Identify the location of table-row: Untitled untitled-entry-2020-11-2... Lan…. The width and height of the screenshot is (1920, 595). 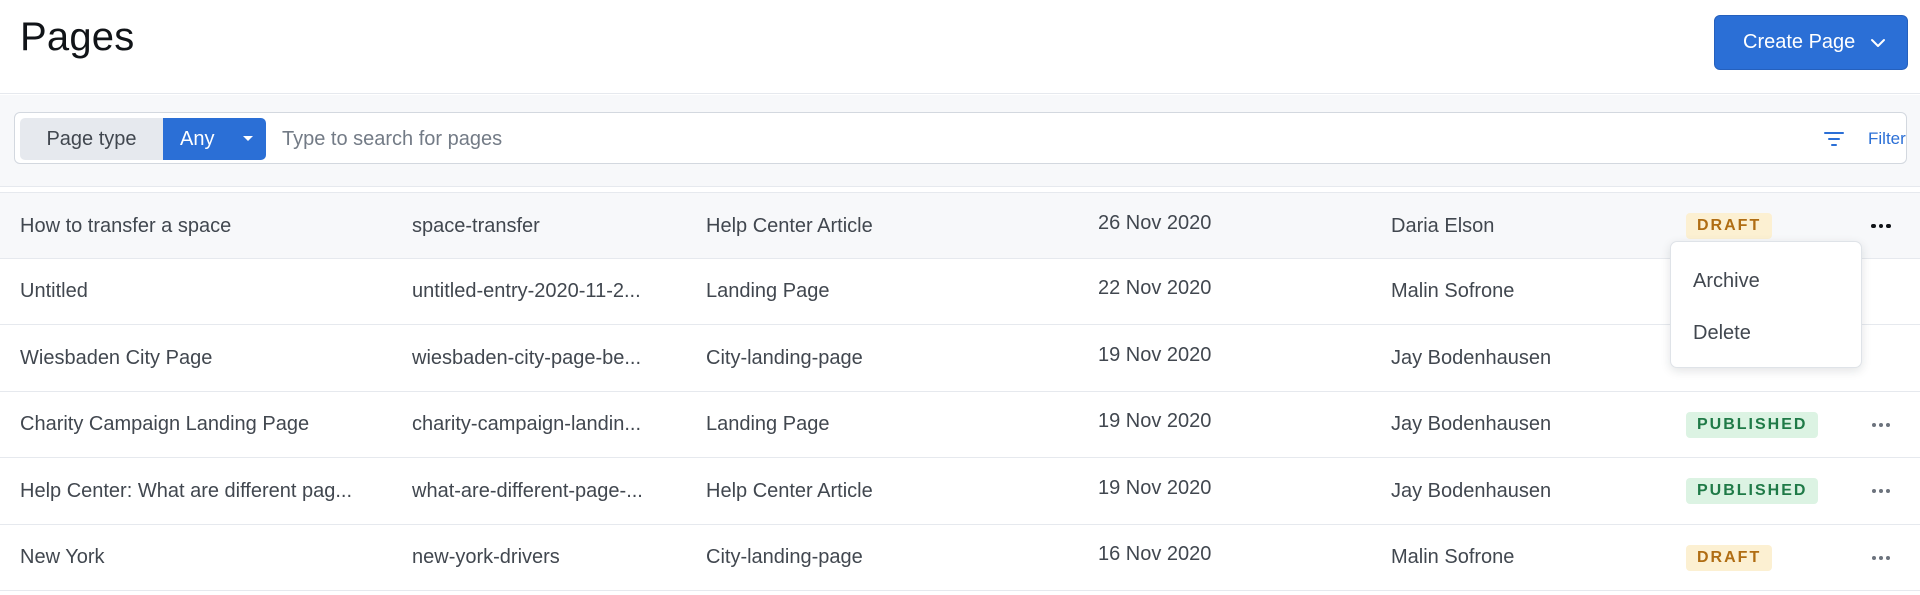
(960, 292).